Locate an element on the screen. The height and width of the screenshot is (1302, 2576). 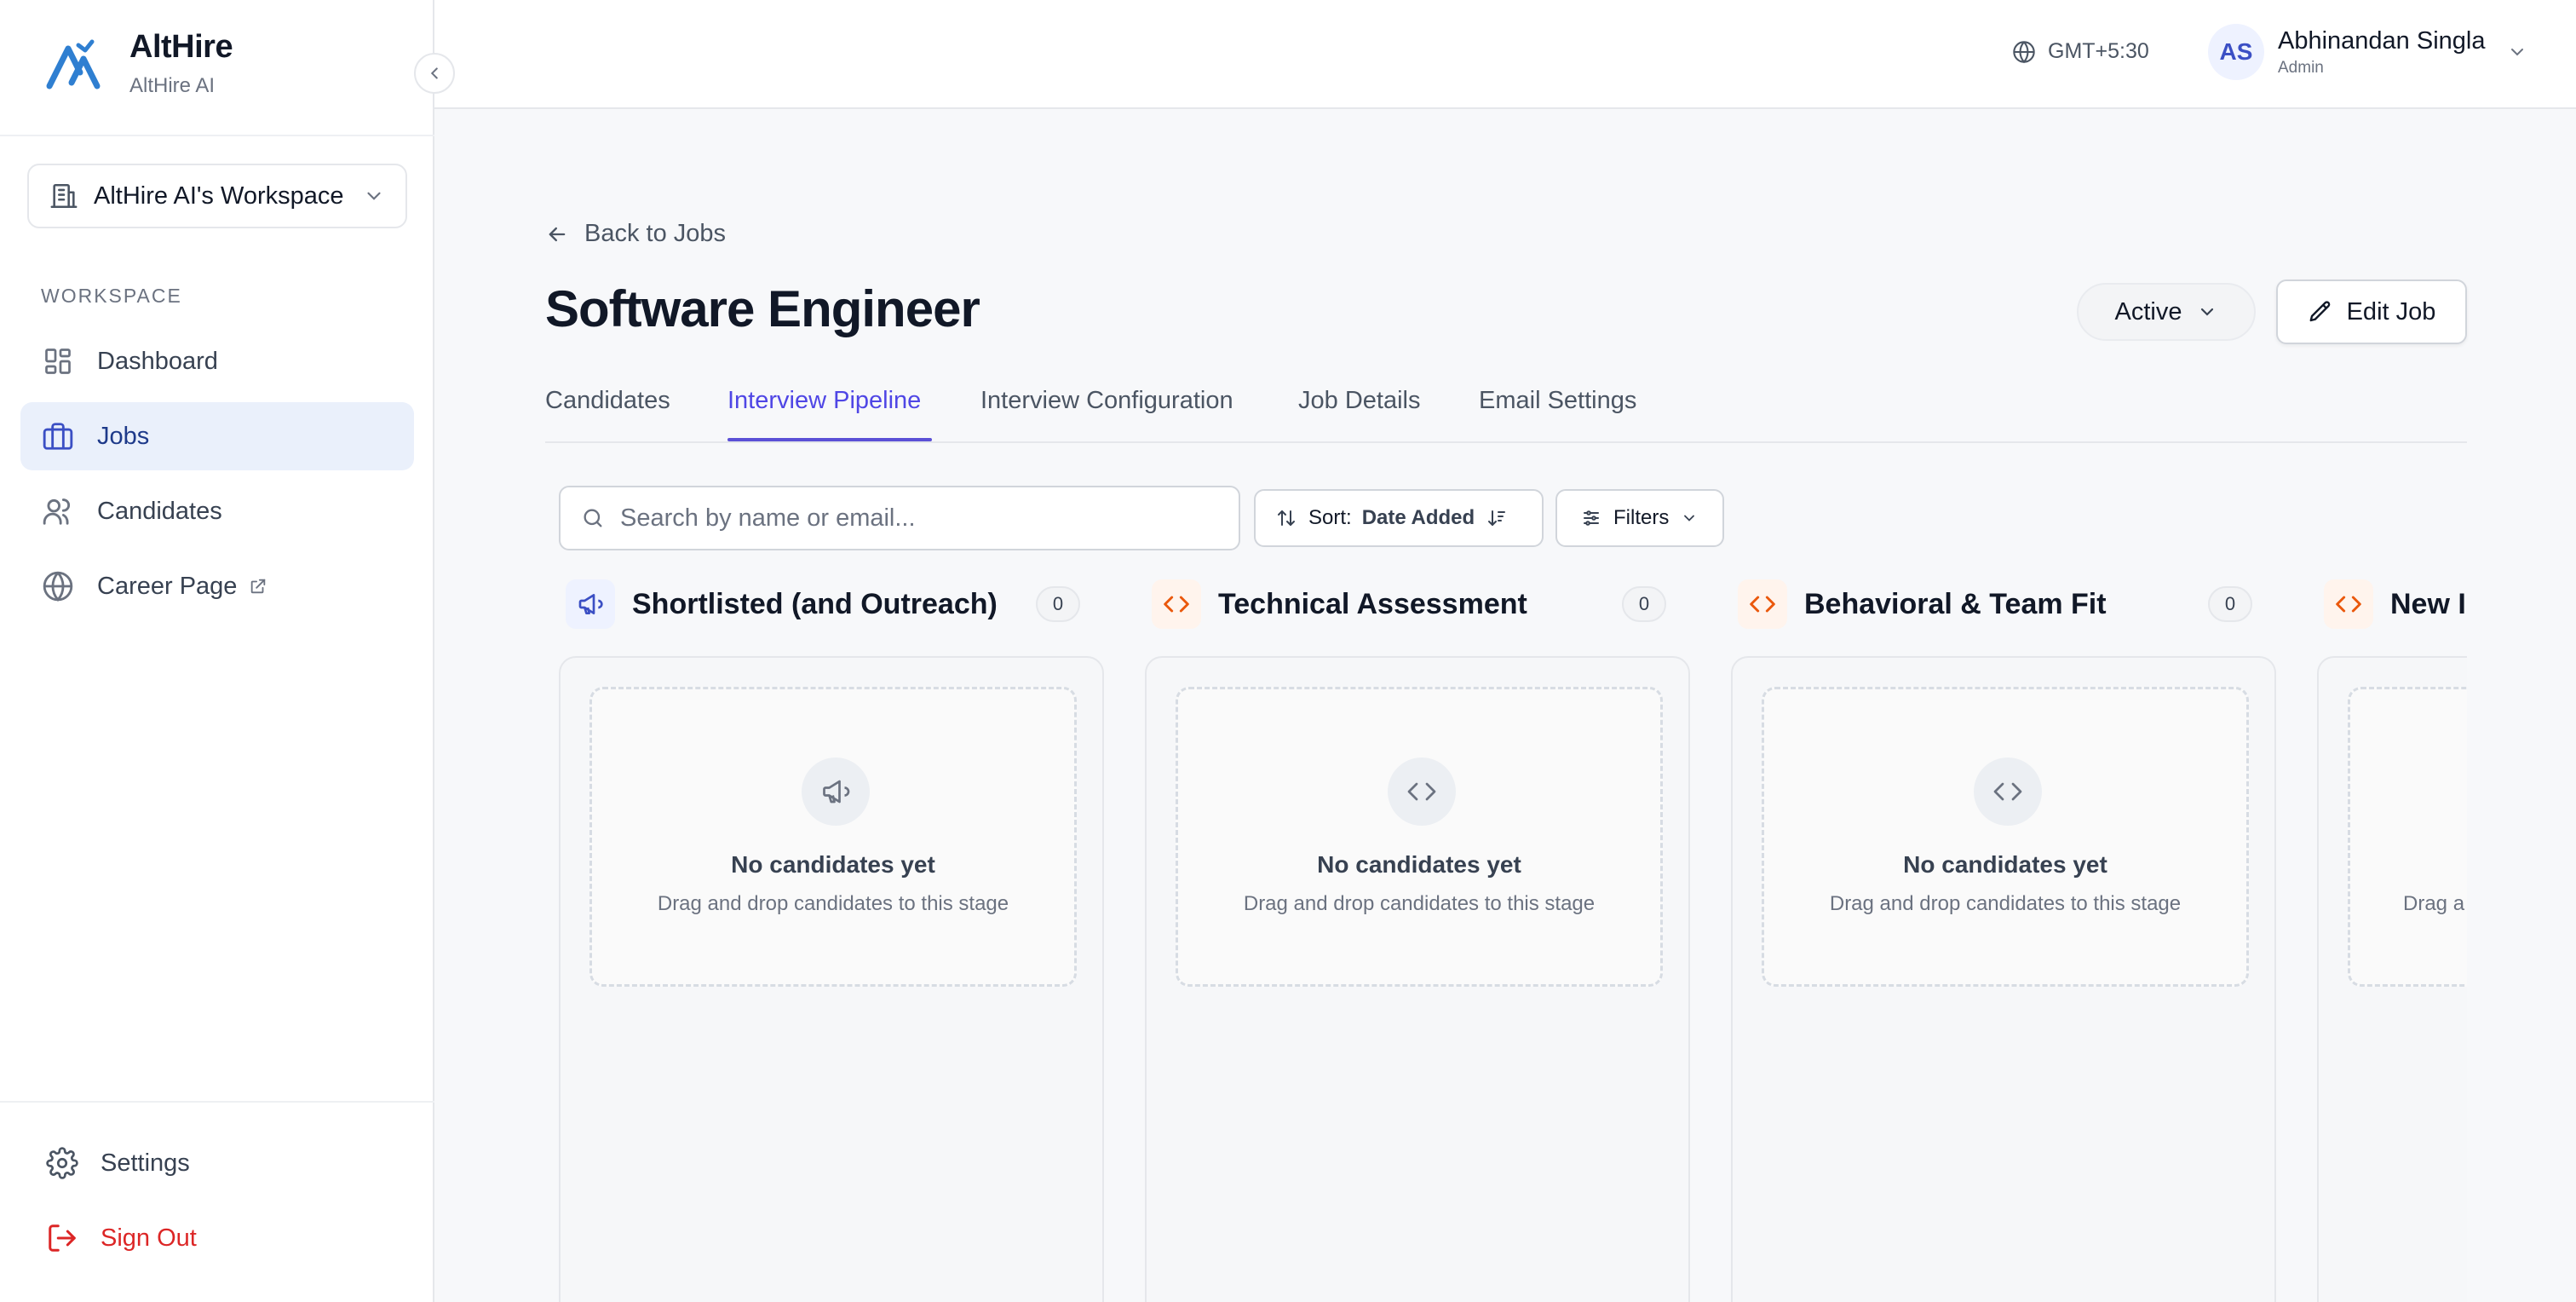
logout-icon is located at coordinates (62, 1238).